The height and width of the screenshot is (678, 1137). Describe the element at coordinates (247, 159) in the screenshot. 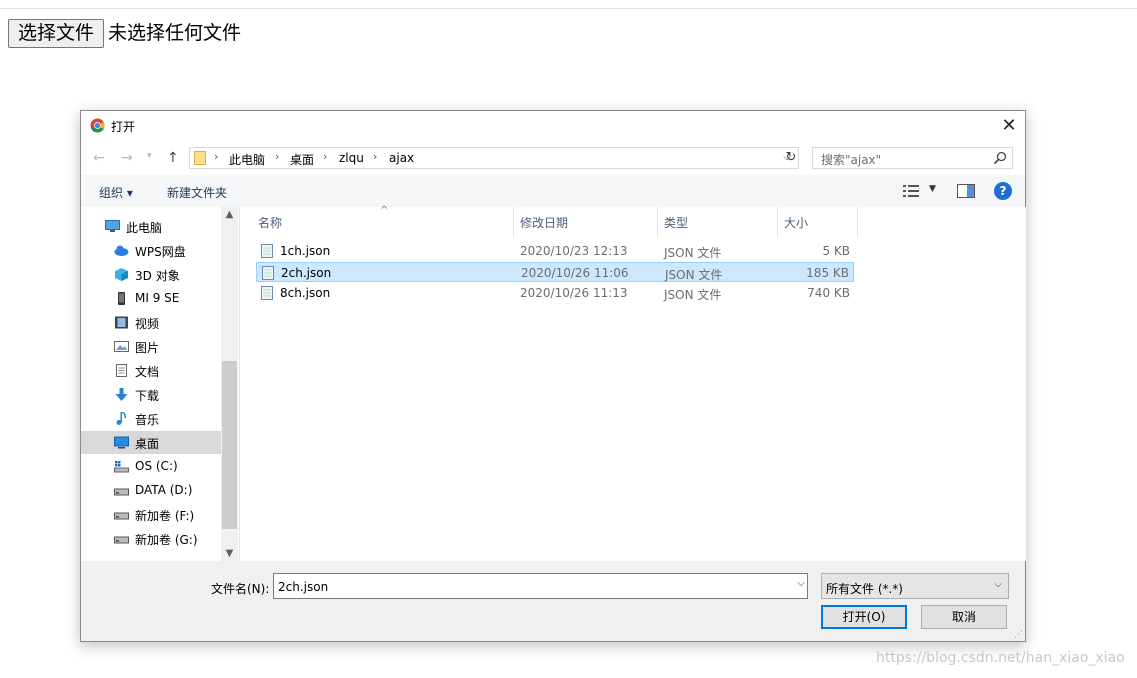

I see `breadcrumb-item: 此电脑` at that location.